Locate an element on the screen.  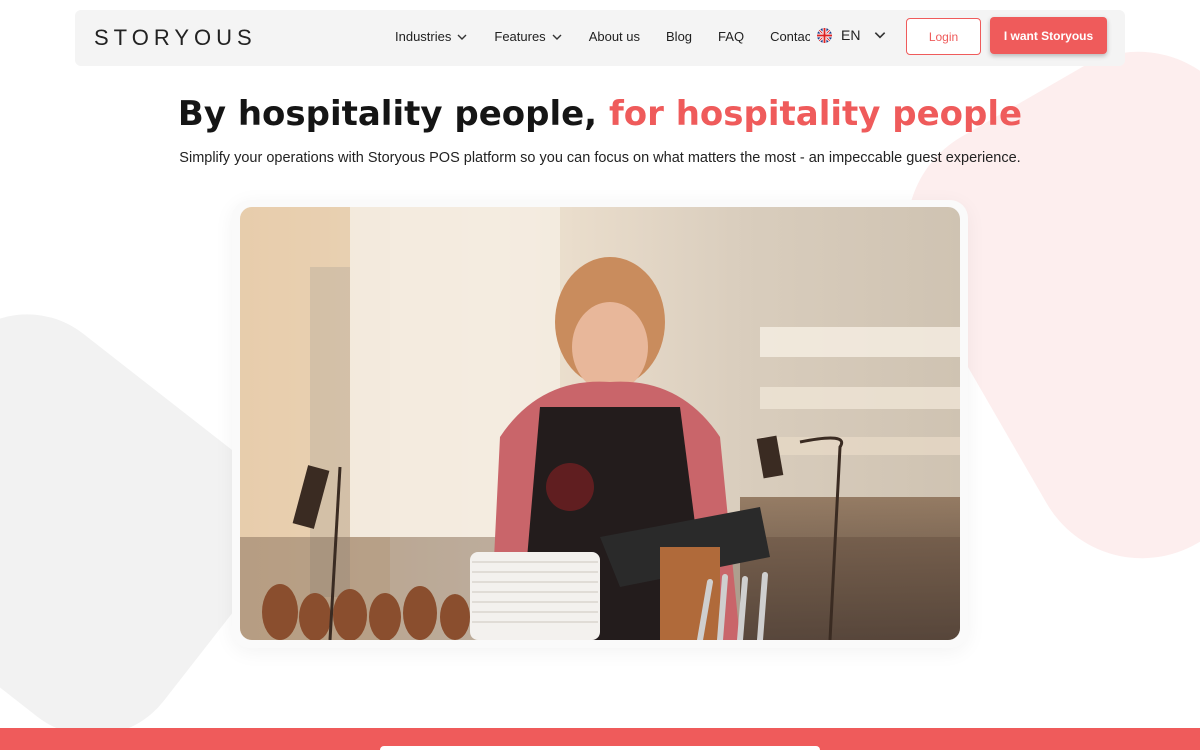
nav-item-label: About us is located at coordinates (614, 36).